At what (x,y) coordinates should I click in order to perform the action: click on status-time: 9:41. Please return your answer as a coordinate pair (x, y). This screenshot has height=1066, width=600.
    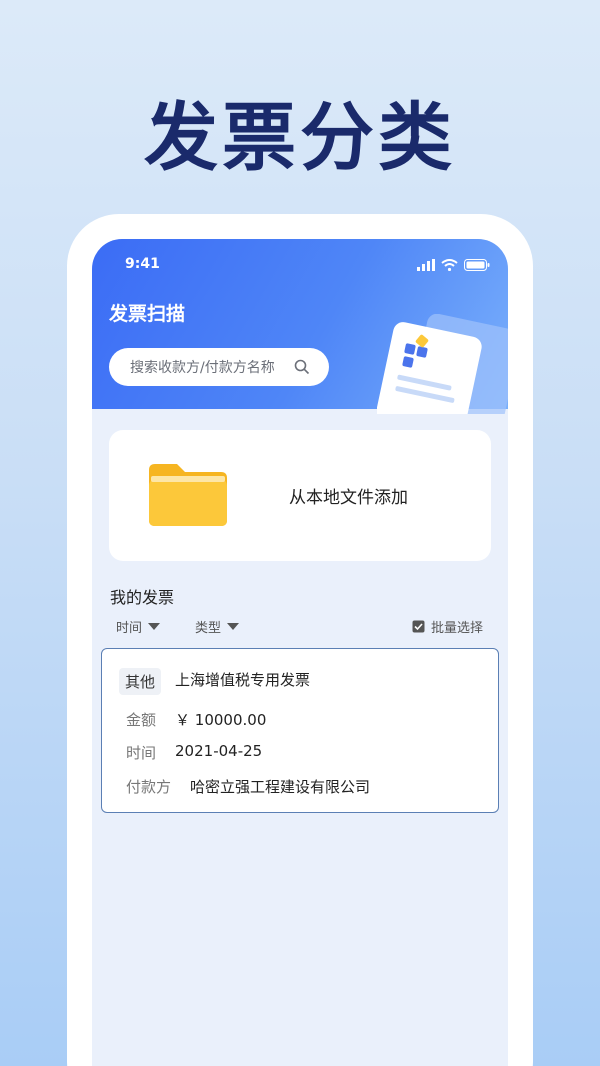
    Looking at the image, I should click on (142, 264).